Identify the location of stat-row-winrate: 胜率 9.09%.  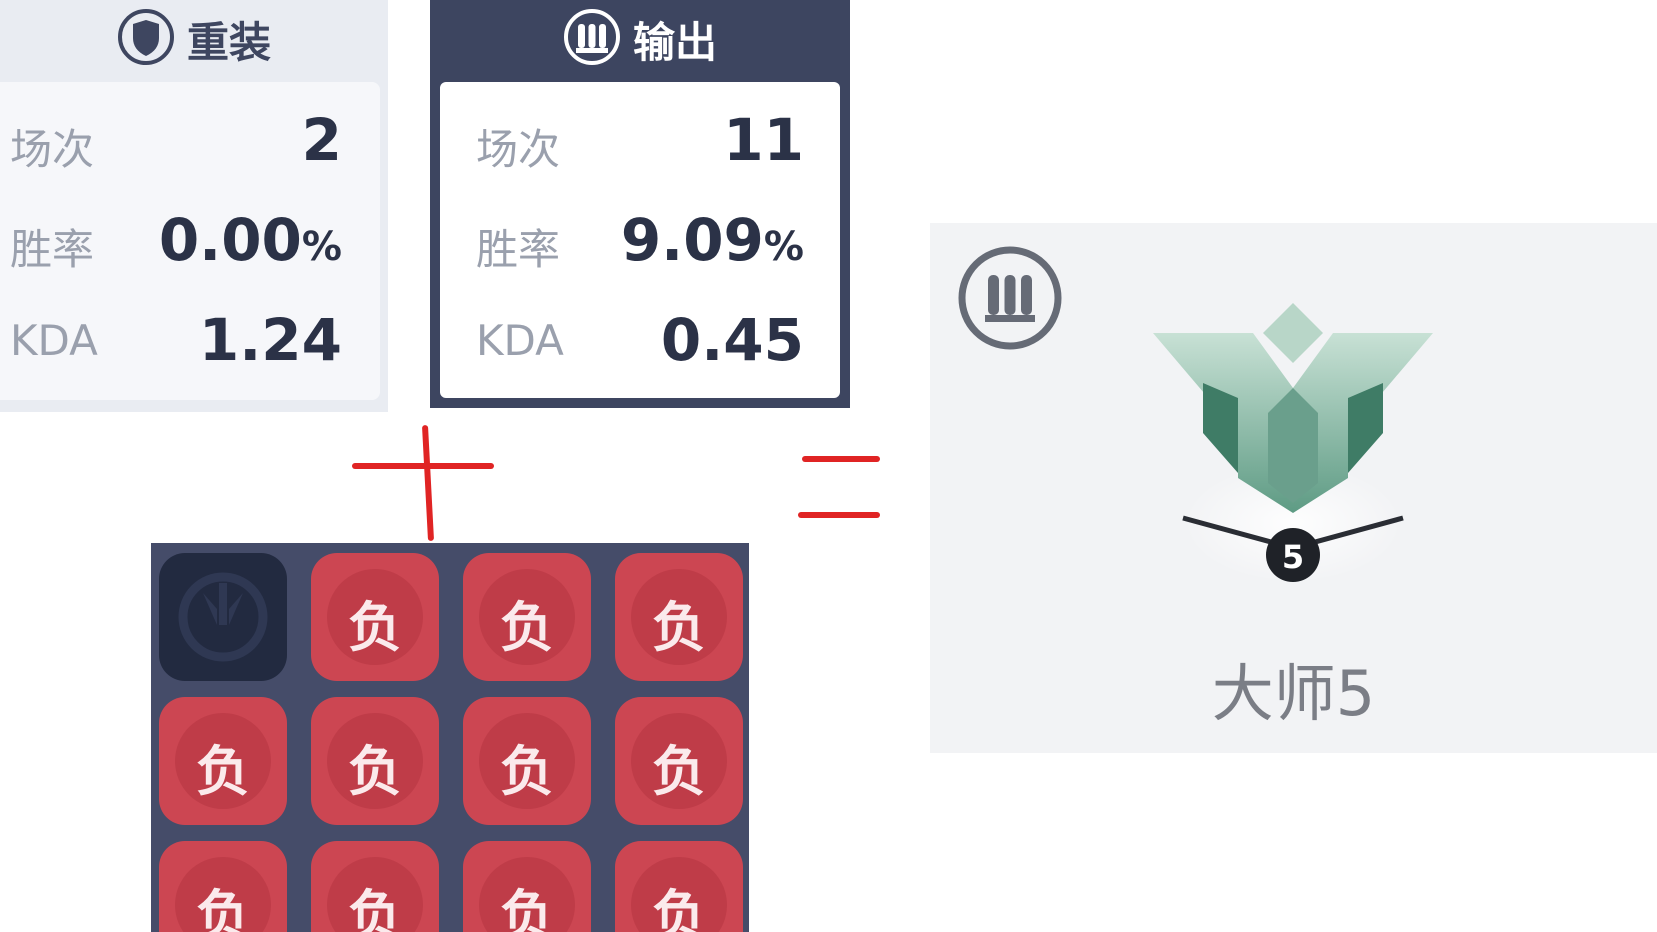
(640, 240).